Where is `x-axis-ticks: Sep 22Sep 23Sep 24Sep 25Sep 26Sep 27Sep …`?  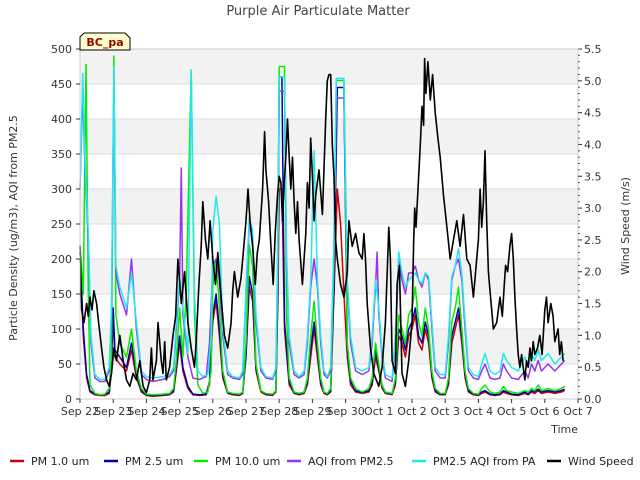 x-axis-ticks: Sep 22Sep 23Sep 24Sep 25Sep 26Sep 27Sep … is located at coordinates (327, 408).